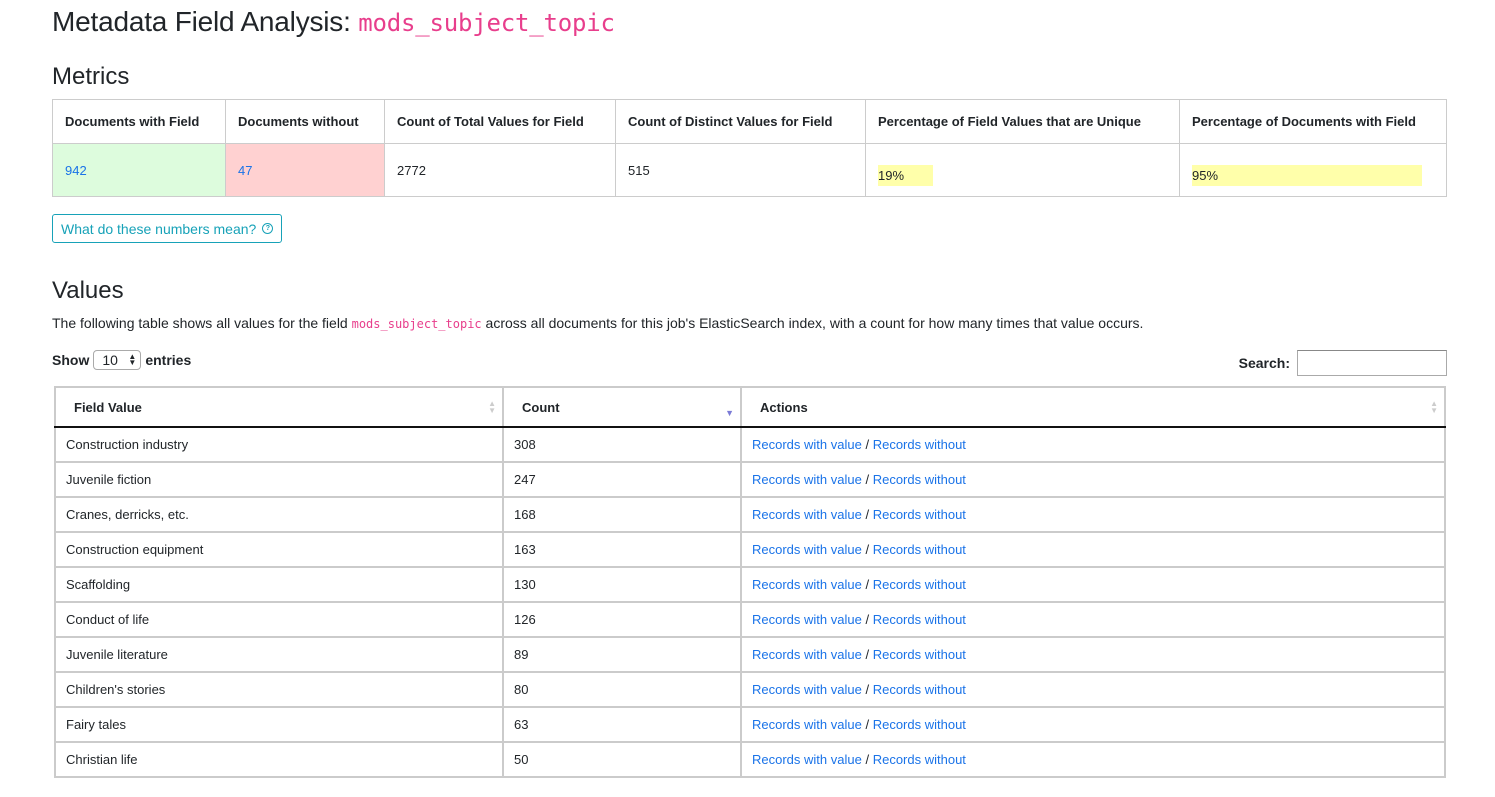 Image resolution: width=1495 pixels, height=797 pixels. I want to click on field-value-cell: Conduct of life, so click(279, 619).